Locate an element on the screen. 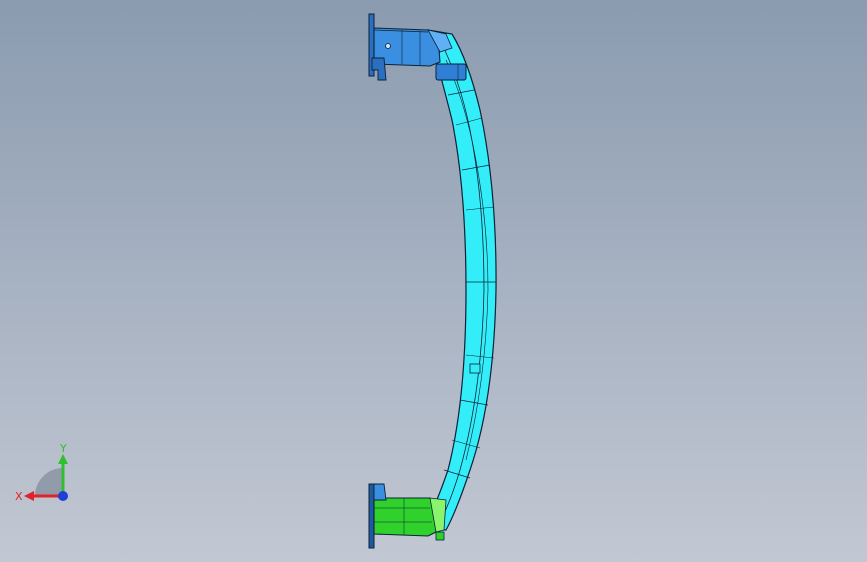 The height and width of the screenshot is (562, 867). curved-beam is located at coordinates (460, 280).